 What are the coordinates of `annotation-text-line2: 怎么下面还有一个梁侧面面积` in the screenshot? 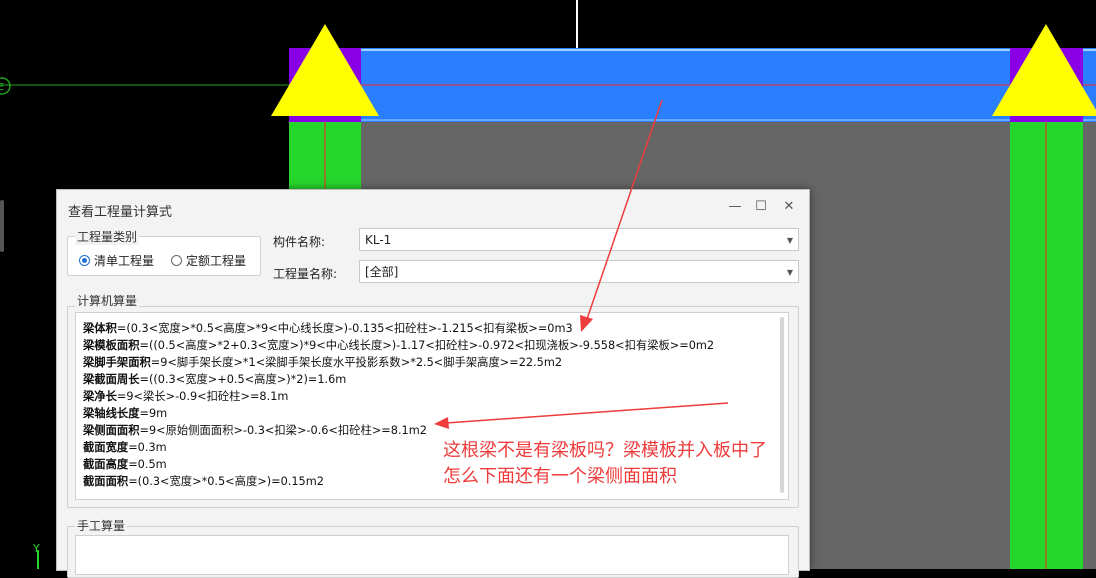 It's located at (560, 476).